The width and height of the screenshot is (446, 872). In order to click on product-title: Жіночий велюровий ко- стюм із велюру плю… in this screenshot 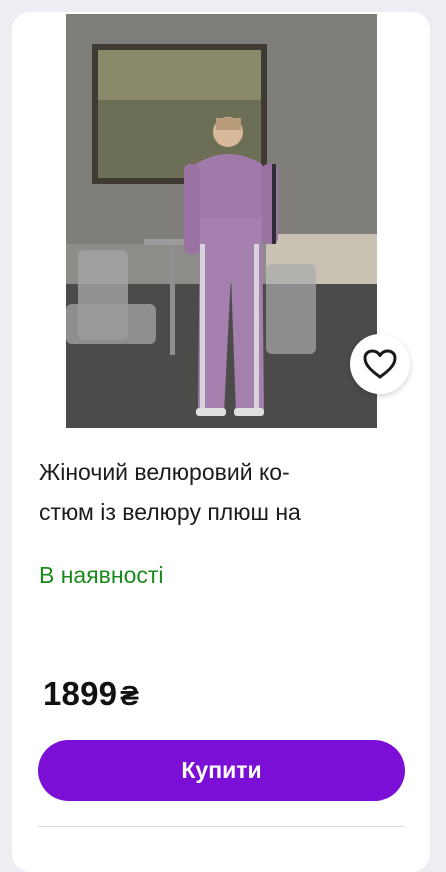, I will do `click(214, 492)`.